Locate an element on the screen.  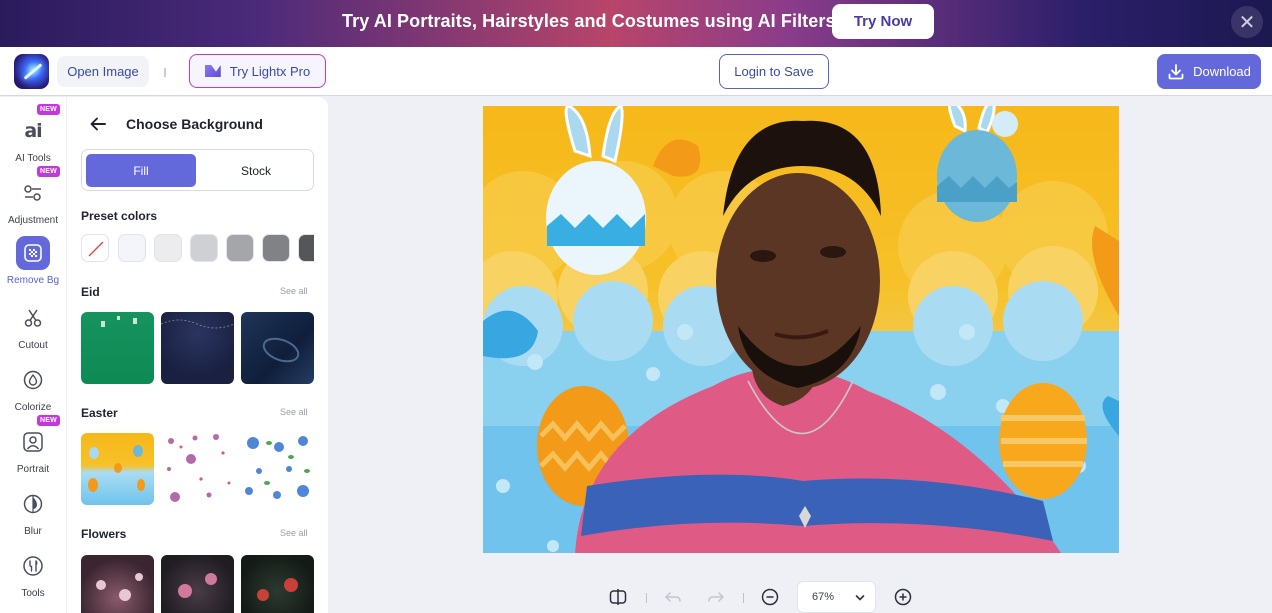
section-title-eid: Eid is located at coordinates (90, 292).